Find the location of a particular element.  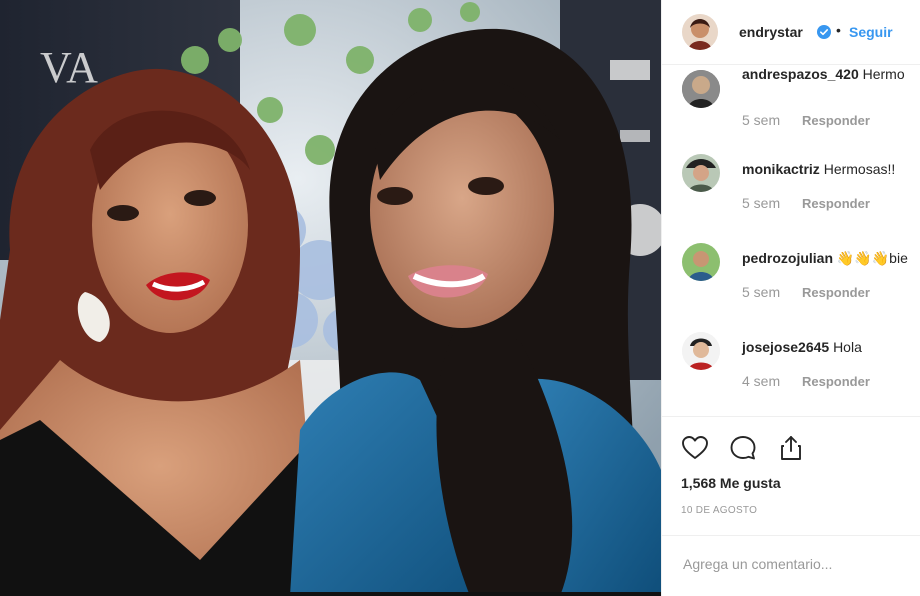

comment-line: josejose2645 Hola is located at coordinates (802, 347).